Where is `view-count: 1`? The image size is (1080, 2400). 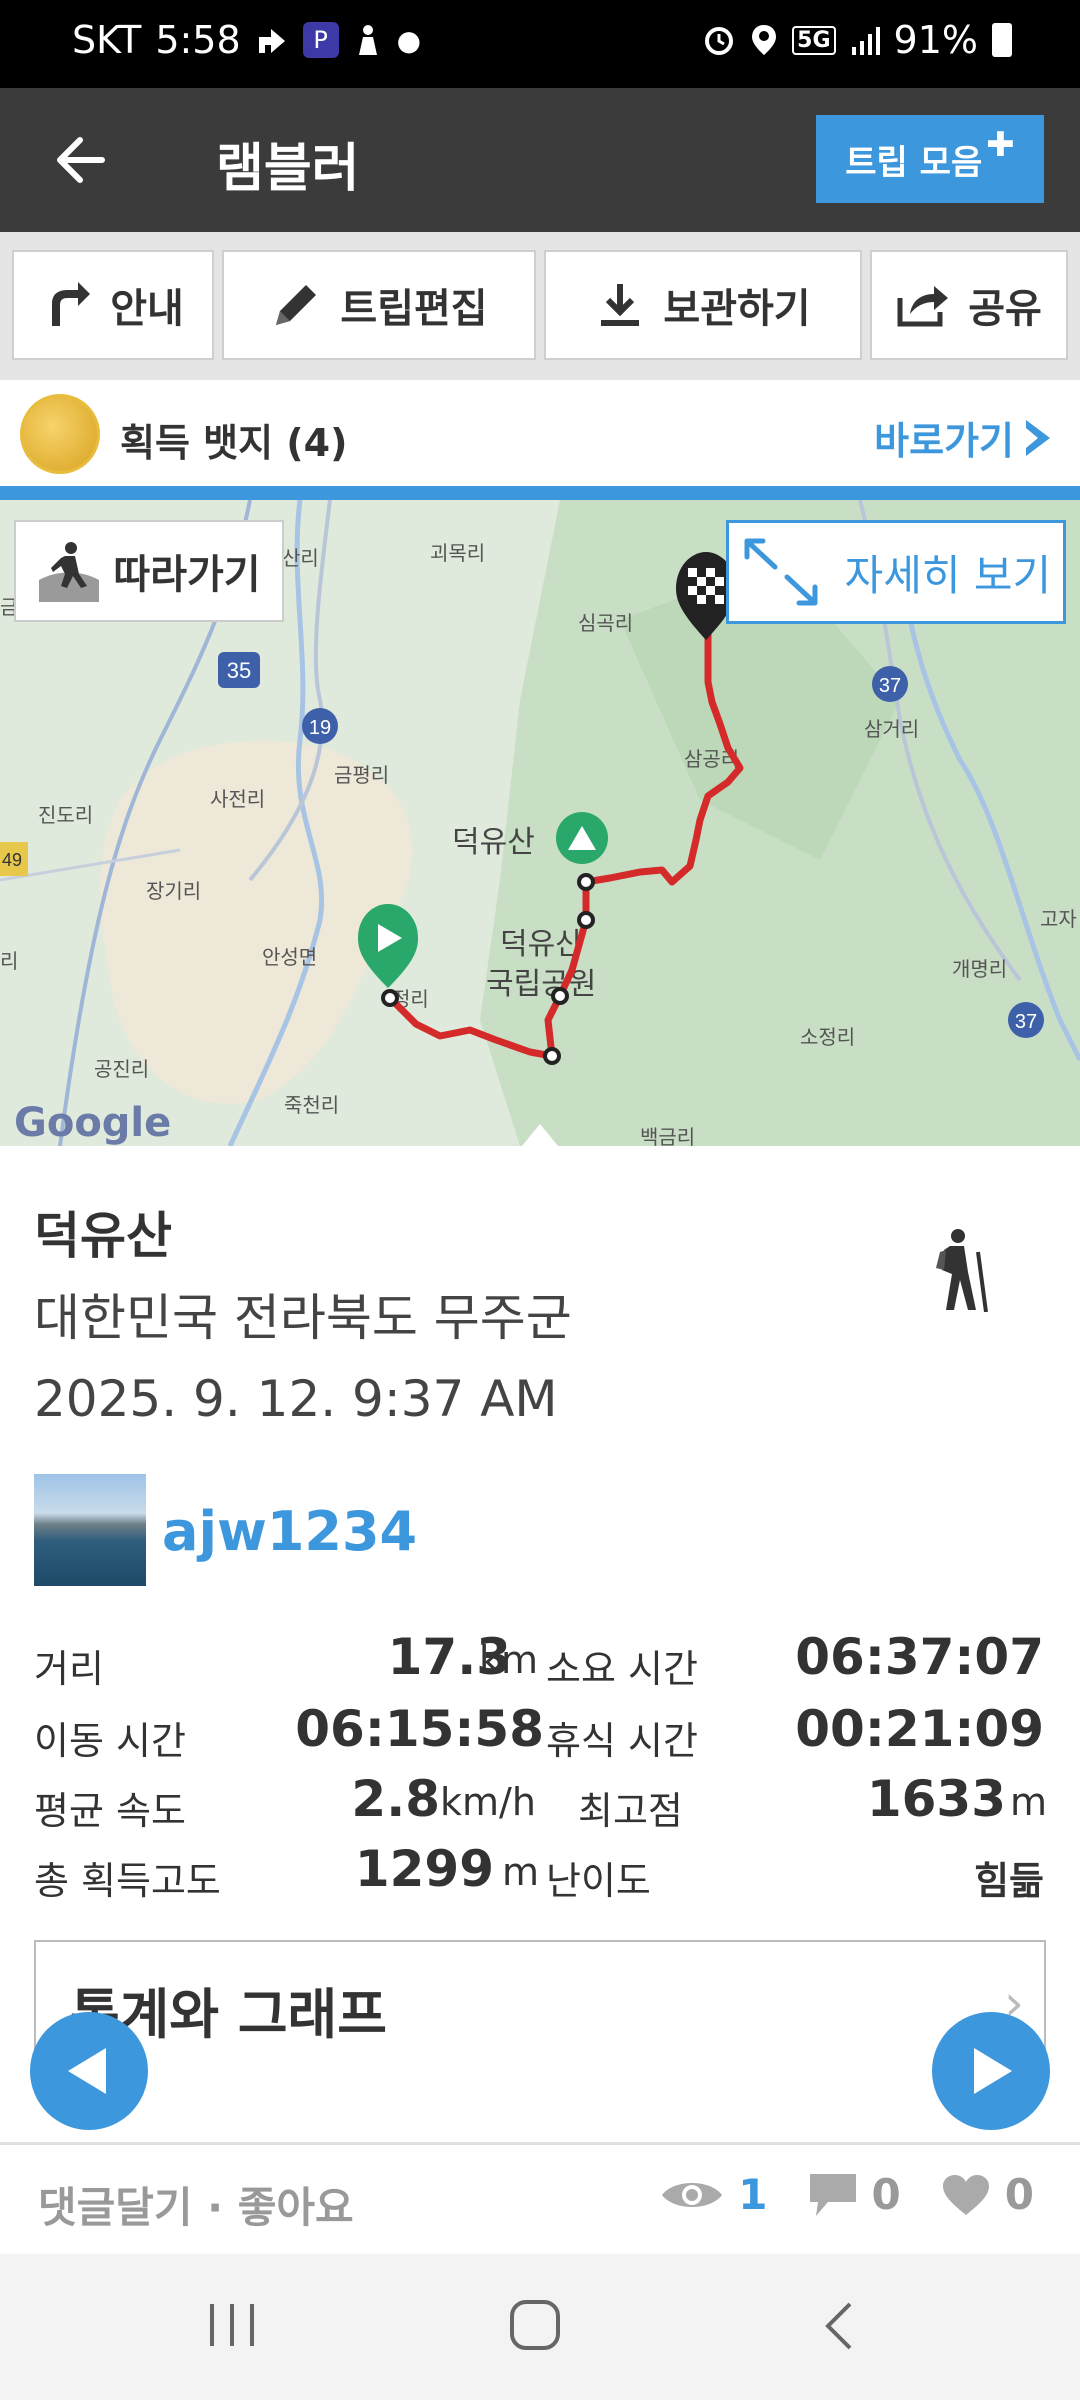
view-count: 1 is located at coordinates (753, 2194).